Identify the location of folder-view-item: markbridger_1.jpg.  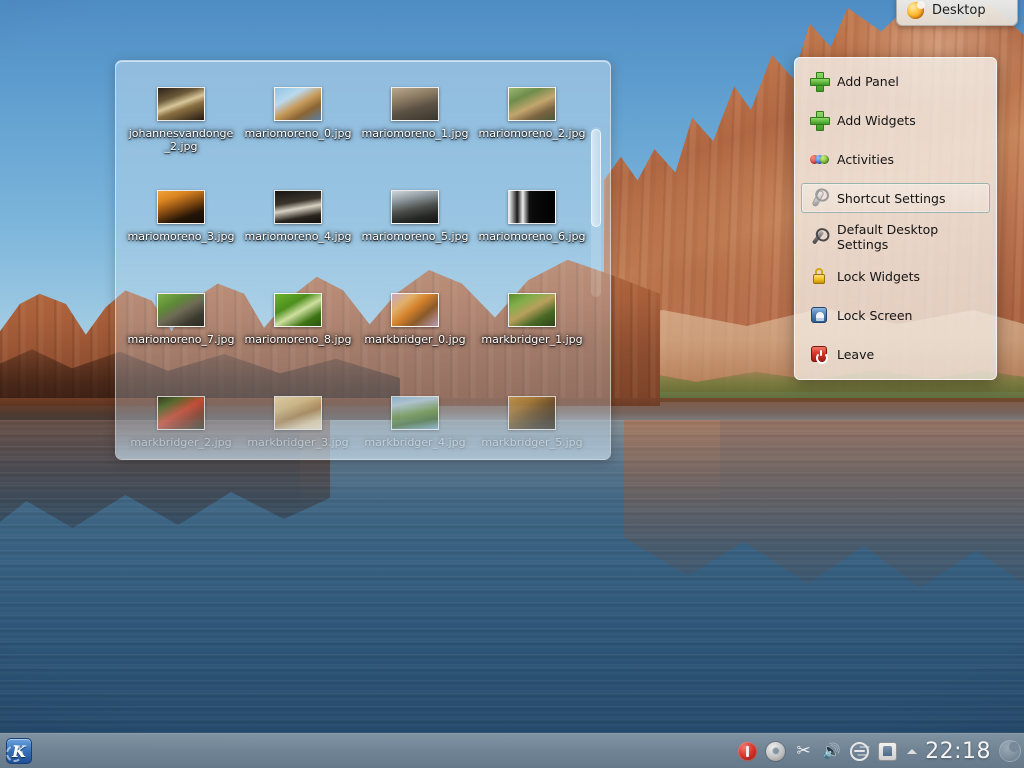
(532, 340).